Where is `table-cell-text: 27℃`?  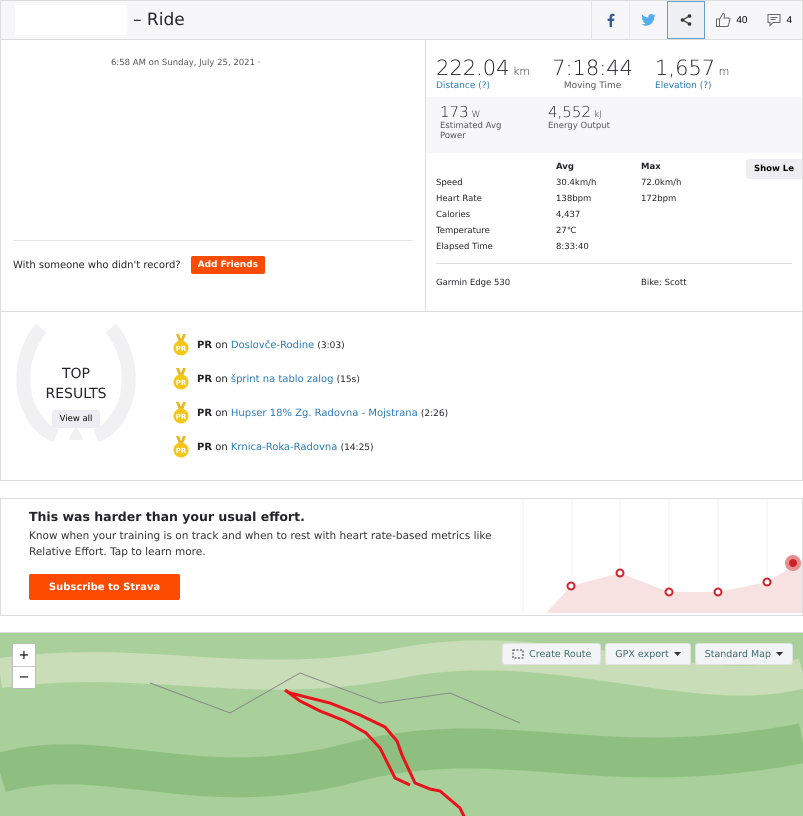
table-cell-text: 27℃ is located at coordinates (567, 231).